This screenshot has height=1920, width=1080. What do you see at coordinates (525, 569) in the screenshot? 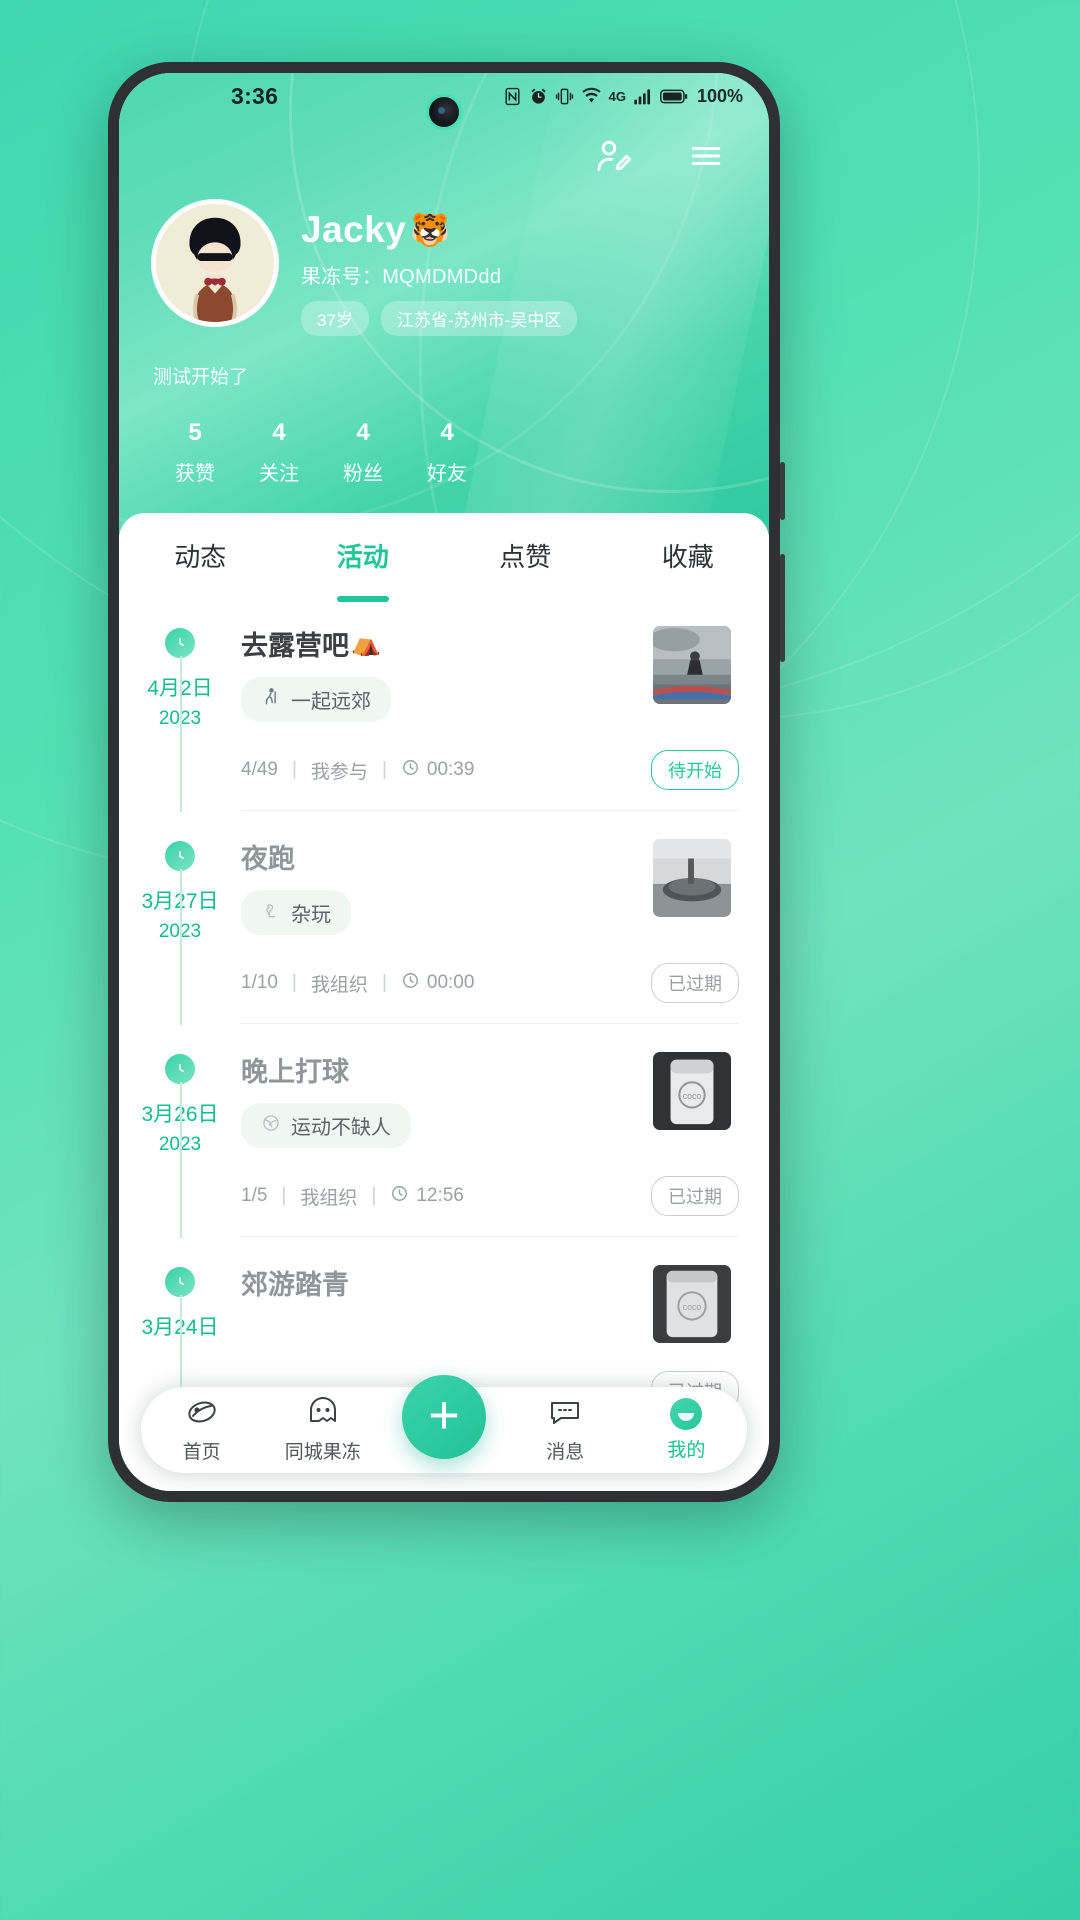
I see `tab-dianzan: 点赞` at bounding box center [525, 569].